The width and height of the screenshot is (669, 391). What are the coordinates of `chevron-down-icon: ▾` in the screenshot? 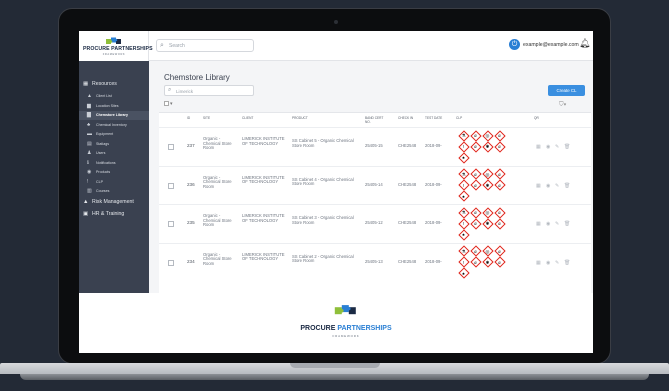 It's located at (171, 104).